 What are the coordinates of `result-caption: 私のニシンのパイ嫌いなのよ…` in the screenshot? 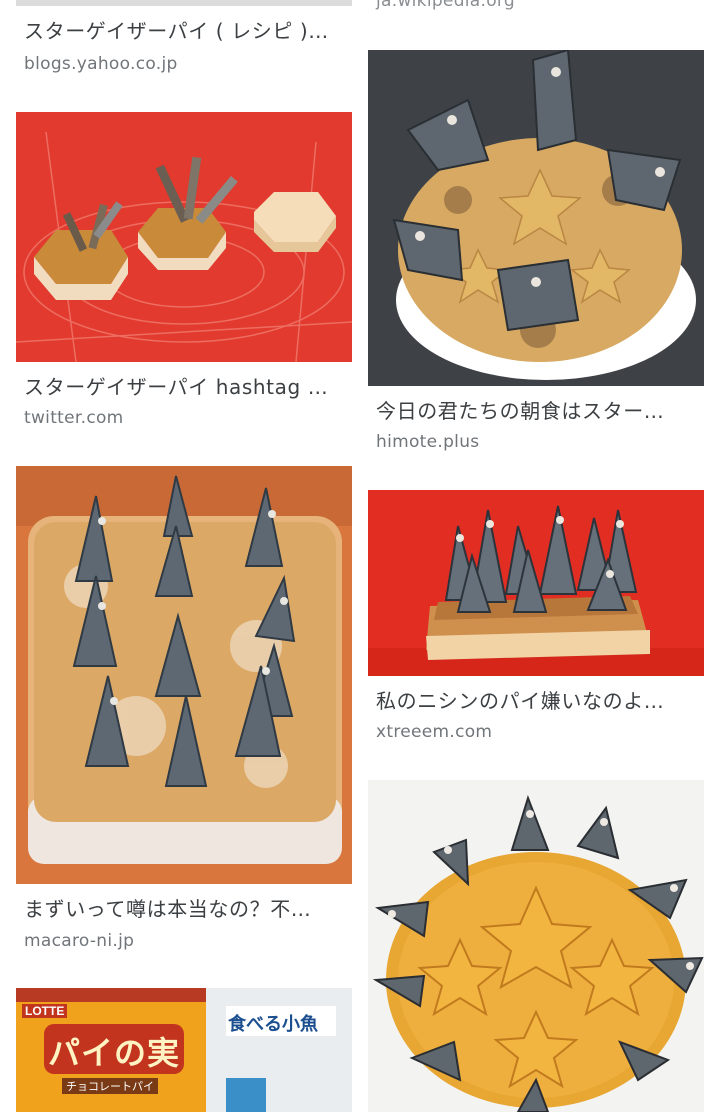 It's located at (520, 701).